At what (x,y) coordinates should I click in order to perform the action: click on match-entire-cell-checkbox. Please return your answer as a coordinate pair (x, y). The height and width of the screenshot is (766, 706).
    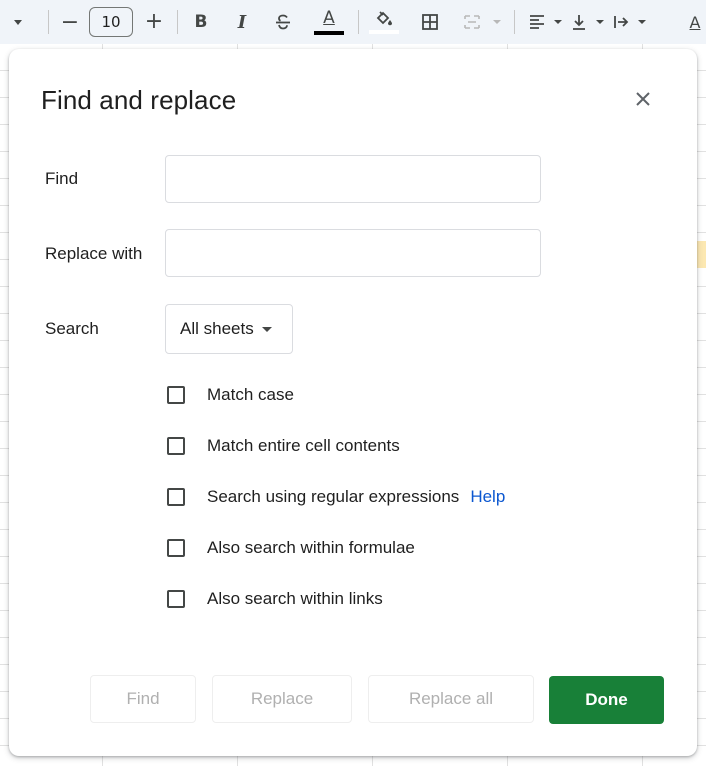
    Looking at the image, I should click on (176, 446).